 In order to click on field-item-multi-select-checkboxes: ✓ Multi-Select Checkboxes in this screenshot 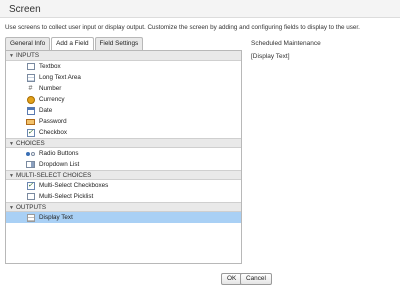, I will do `click(123, 185)`.